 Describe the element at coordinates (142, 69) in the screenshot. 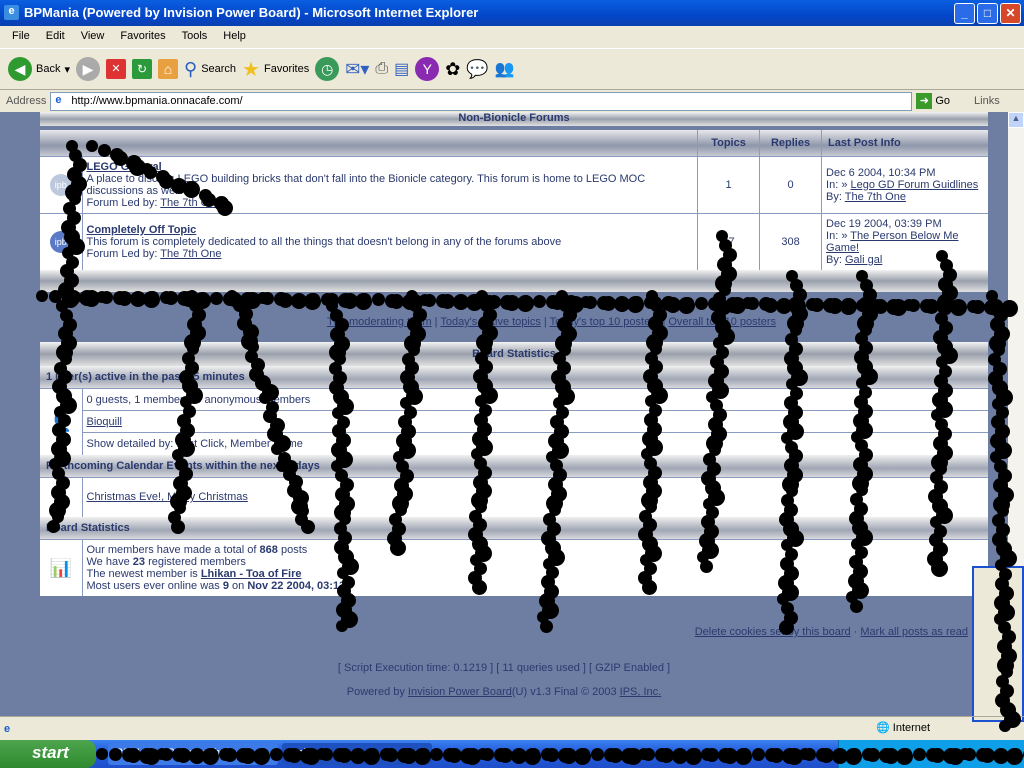

I see `refresh-icon: ↻` at that location.